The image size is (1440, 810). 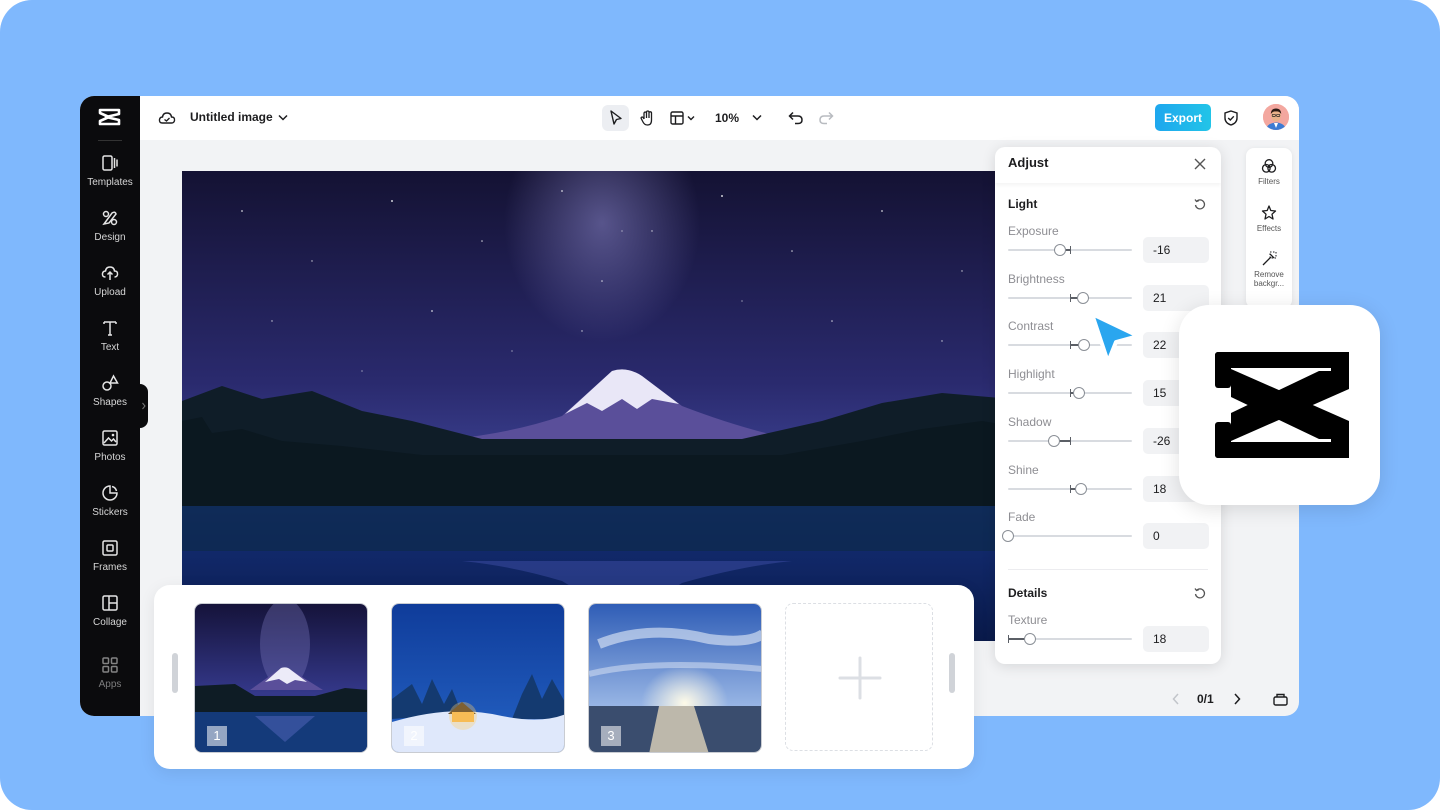 I want to click on add-page-button, so click(x=859, y=677).